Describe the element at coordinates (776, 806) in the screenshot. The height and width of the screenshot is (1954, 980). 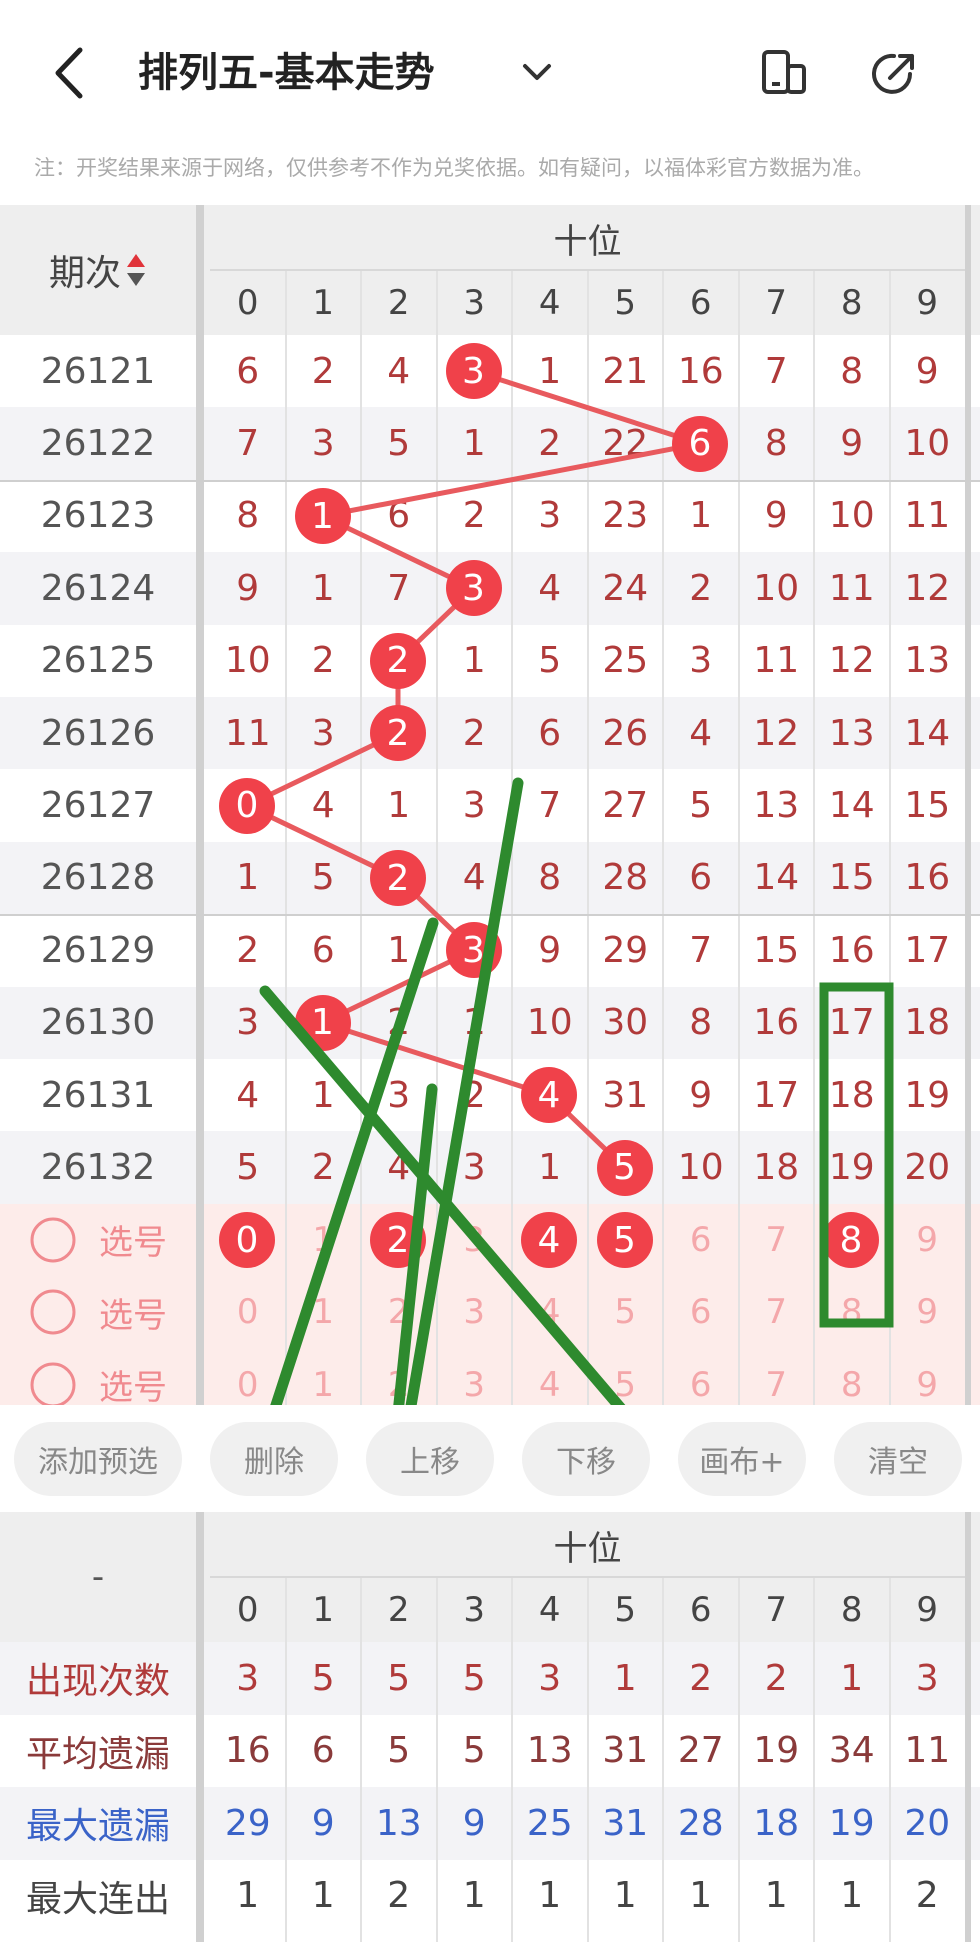
I see `miss-cell: 13` at that location.